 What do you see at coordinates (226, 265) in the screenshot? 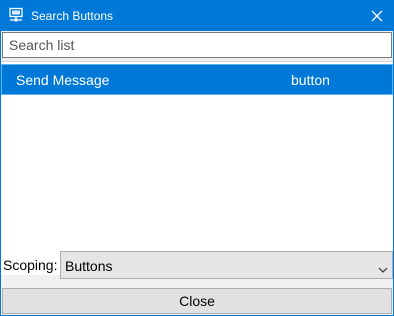
I see `scoping-select: Buttons` at bounding box center [226, 265].